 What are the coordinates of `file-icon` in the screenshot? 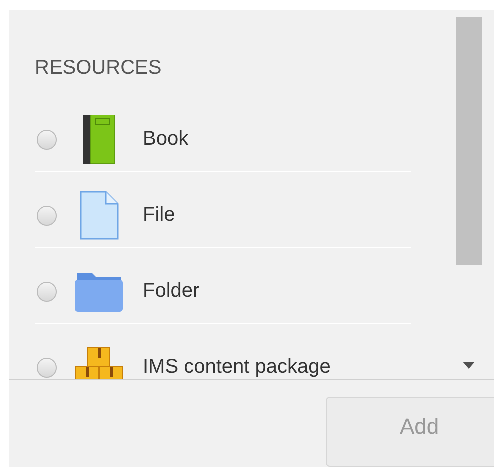 It's located at (99, 215).